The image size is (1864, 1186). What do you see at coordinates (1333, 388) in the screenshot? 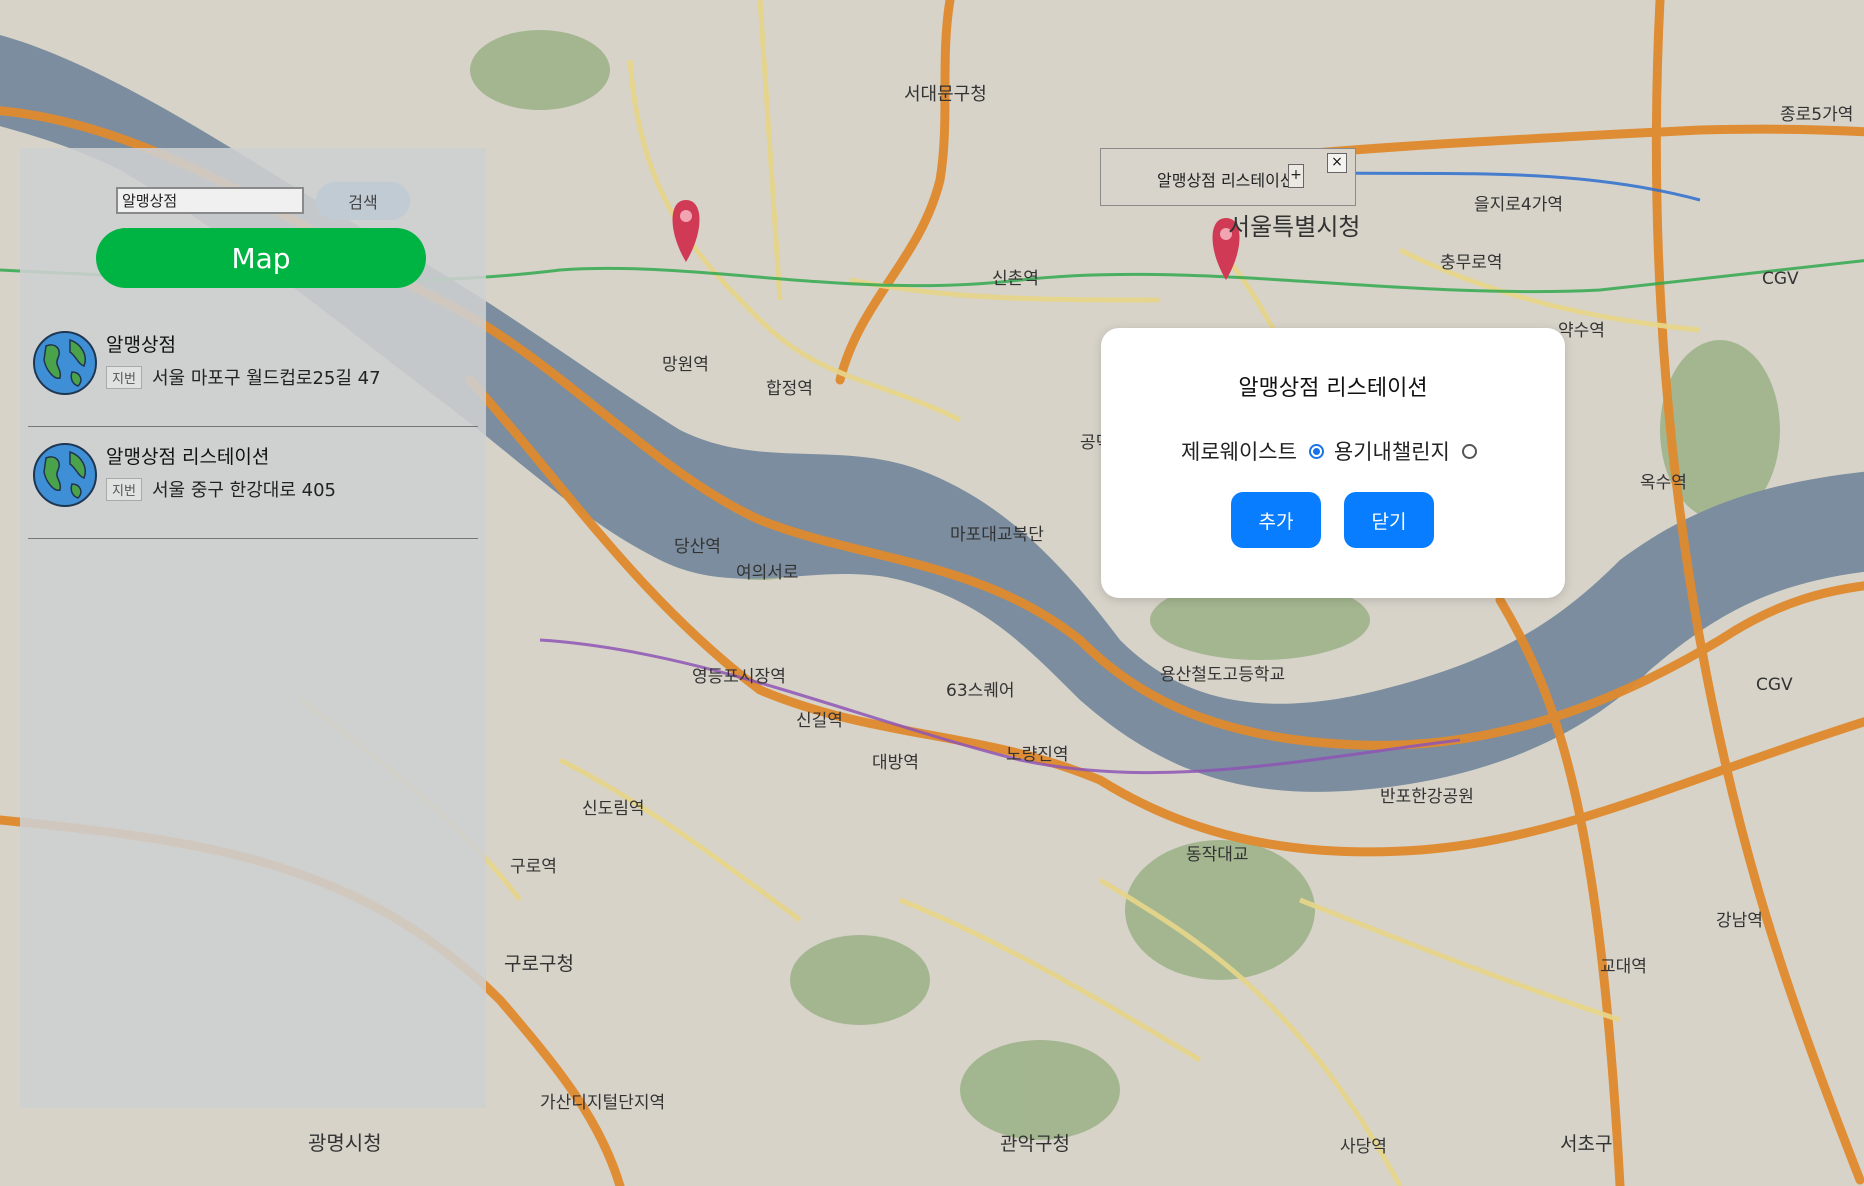
I see `modal-title: 알맹상점 리스테이션` at bounding box center [1333, 388].